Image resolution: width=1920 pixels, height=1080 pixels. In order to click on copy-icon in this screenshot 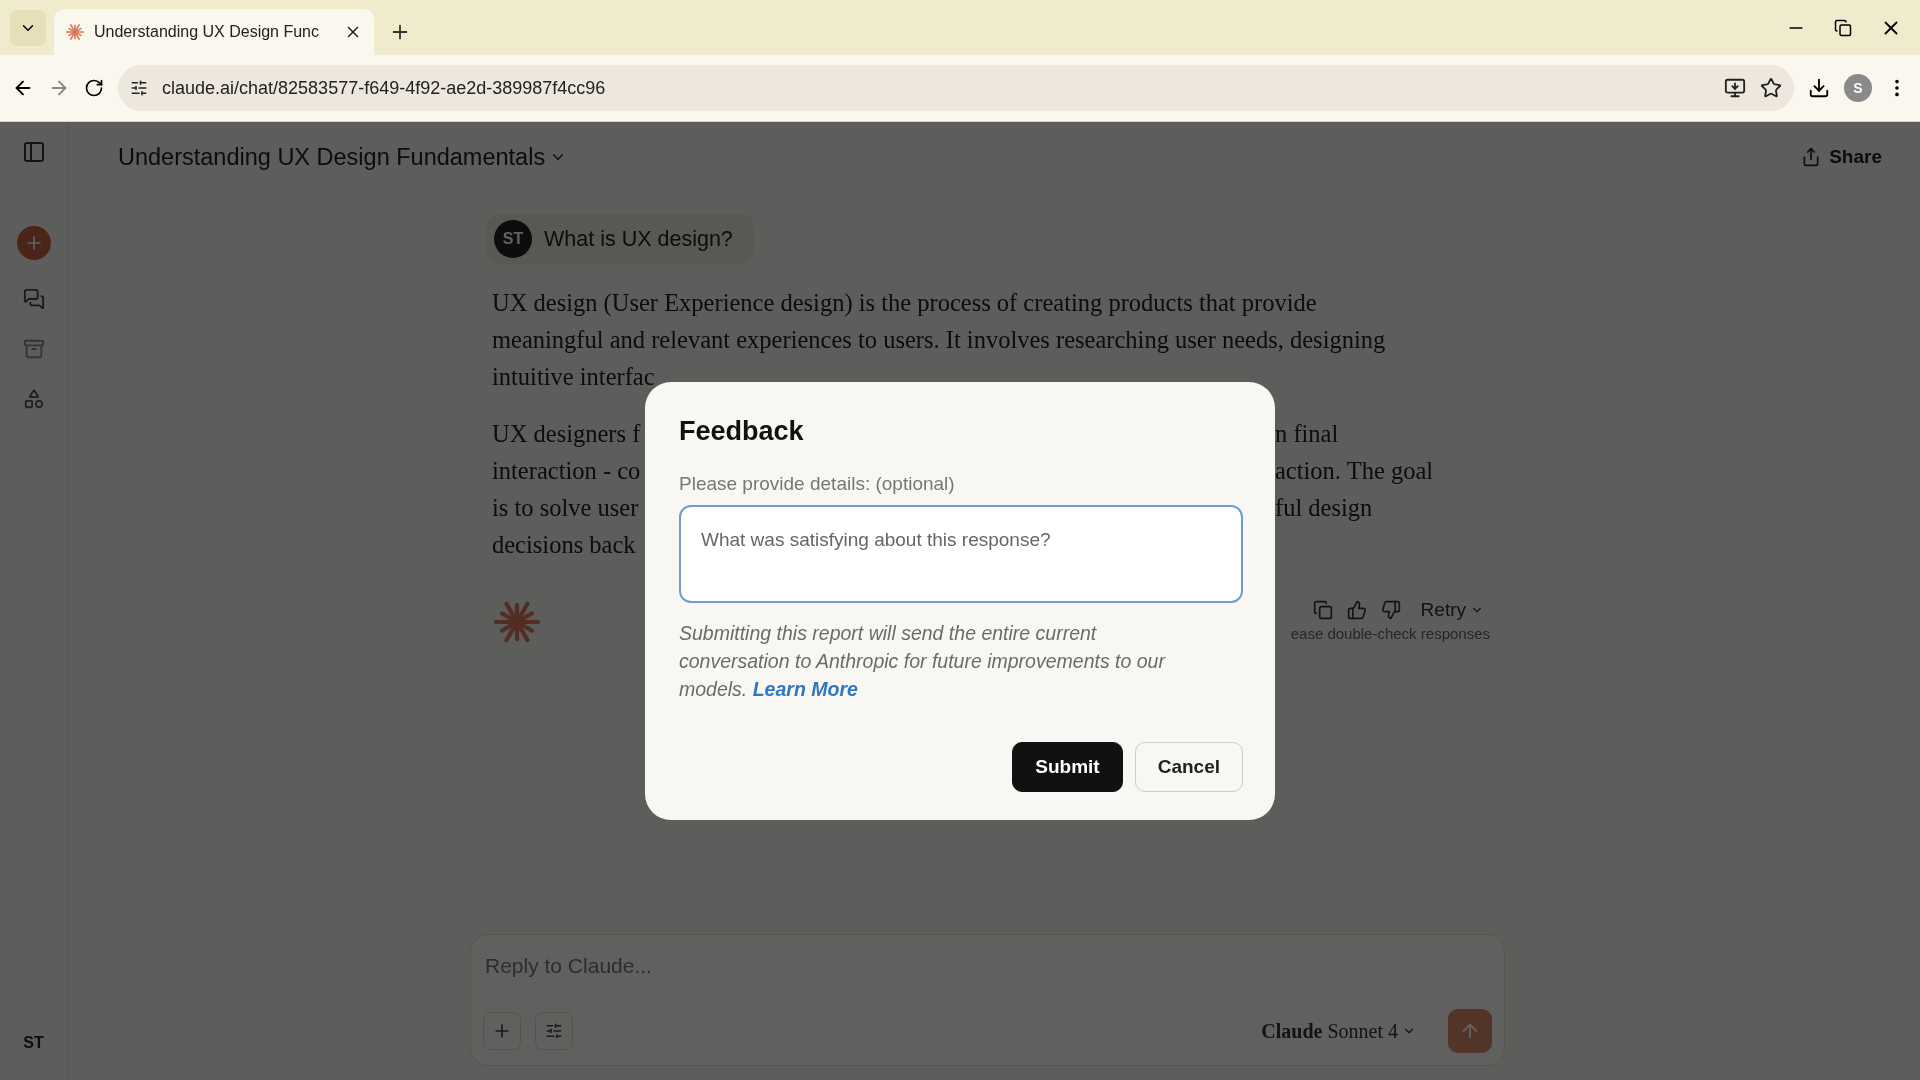, I will do `click(1322, 610)`.